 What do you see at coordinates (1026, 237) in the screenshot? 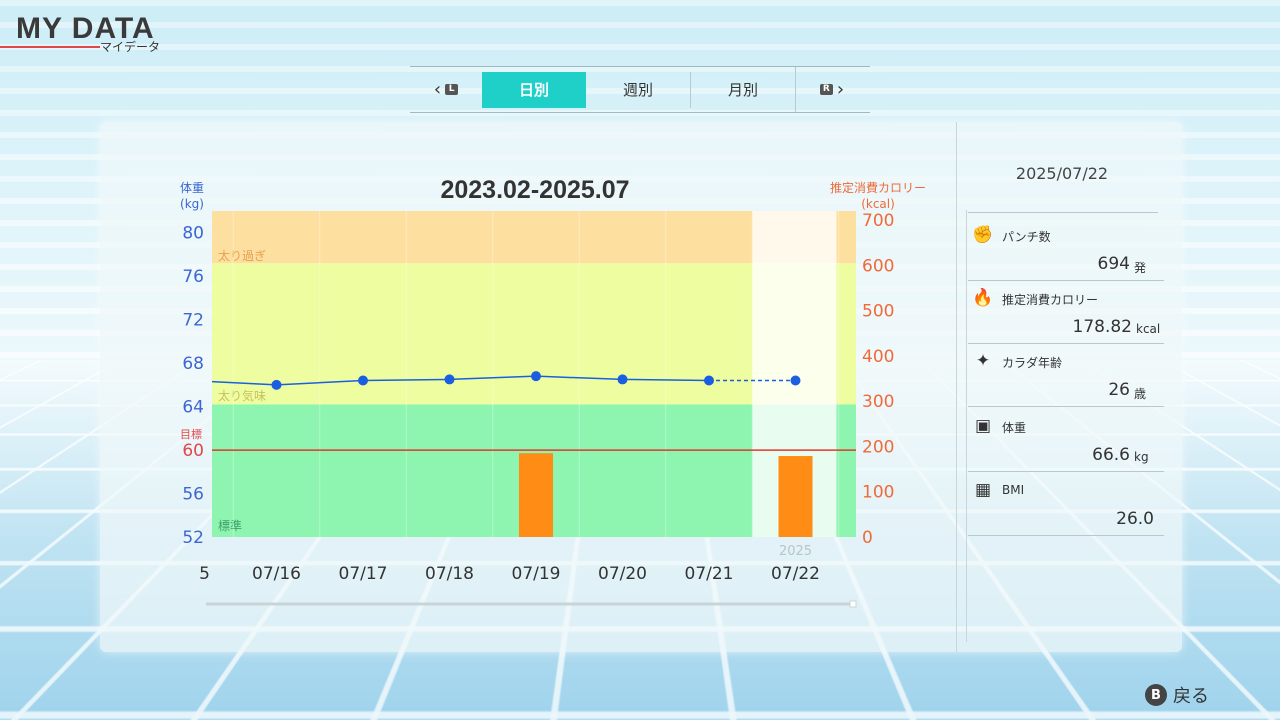
I see `stat-label: パンチ数` at bounding box center [1026, 237].